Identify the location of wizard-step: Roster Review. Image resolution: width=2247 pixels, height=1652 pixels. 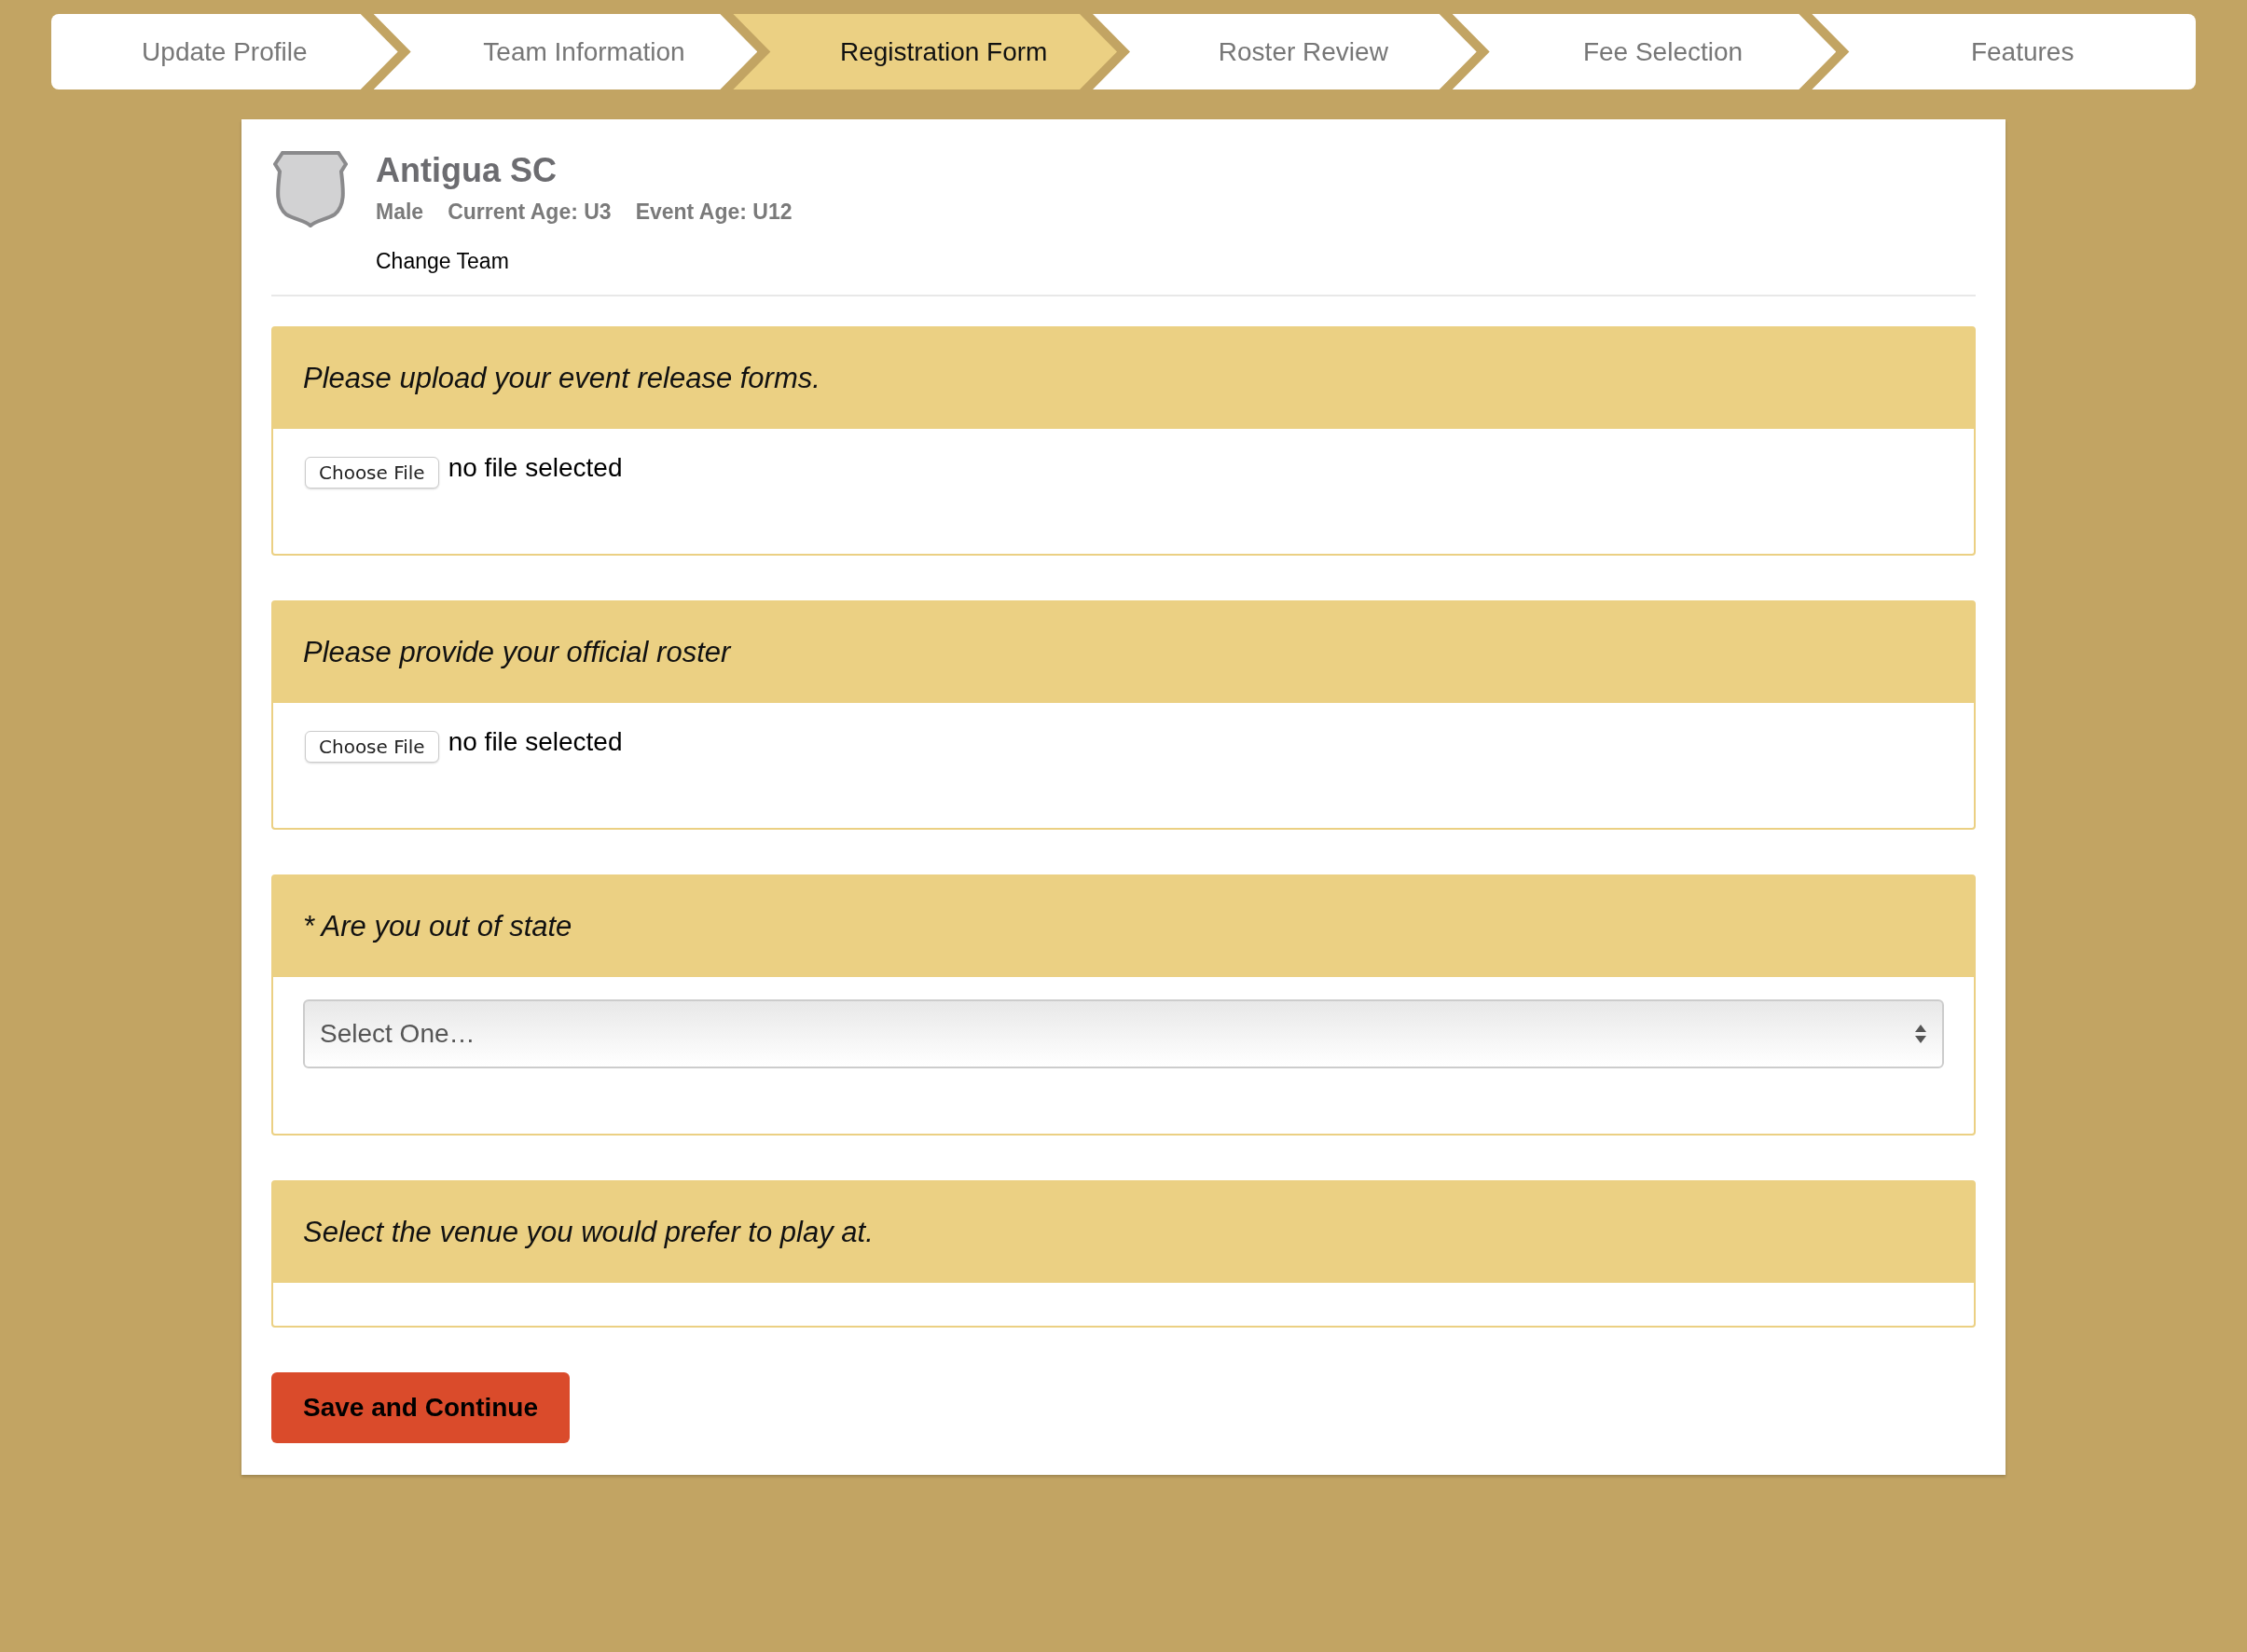
(1285, 52).